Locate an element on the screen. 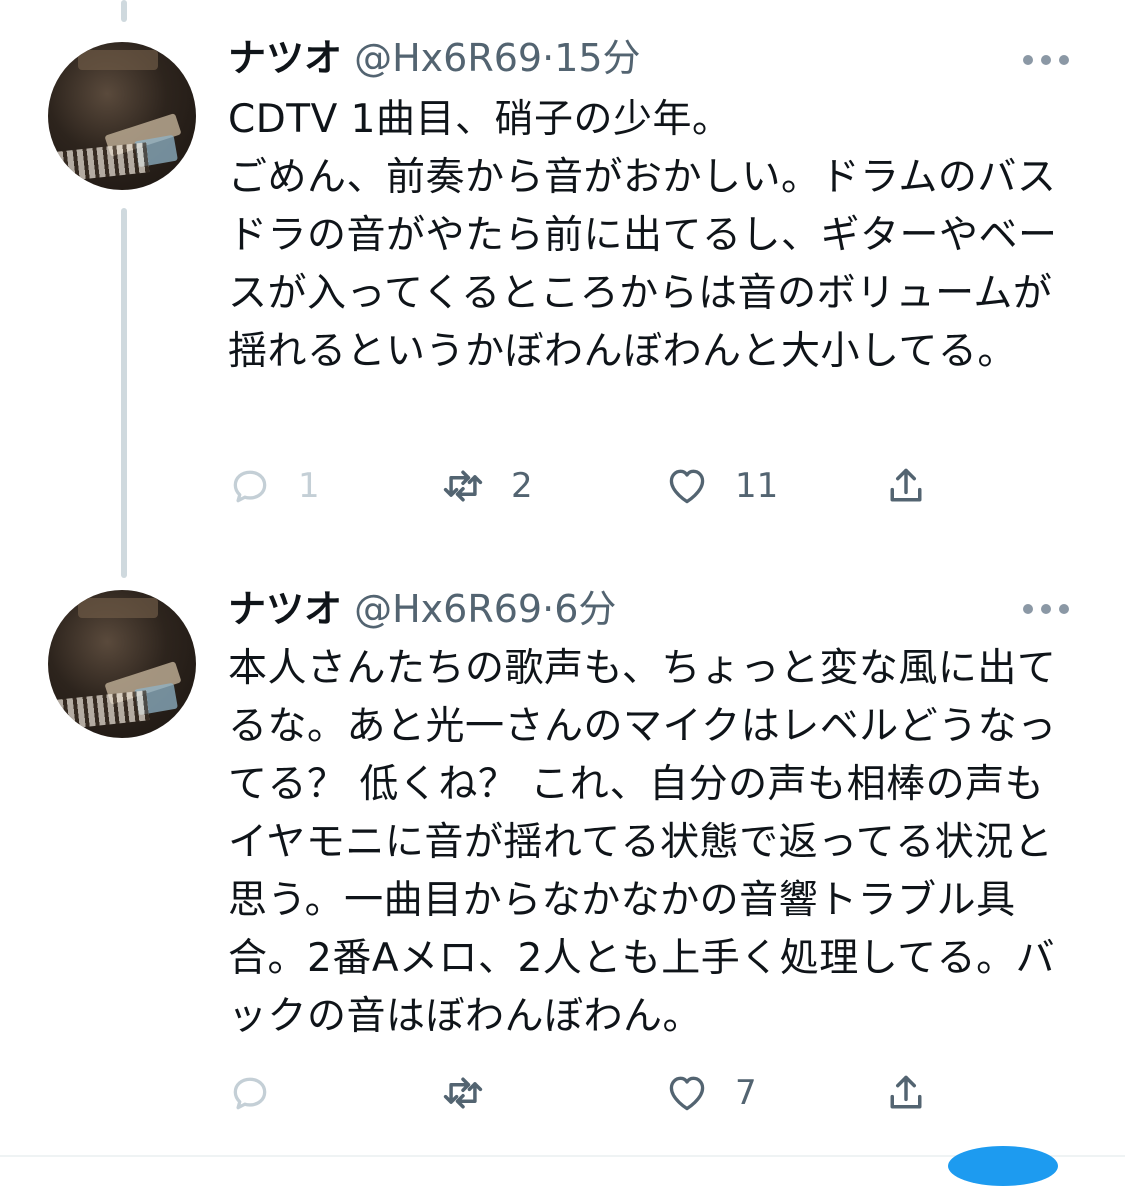 This screenshot has width=1125, height=1186. like-button: 11 is located at coordinates (721, 486).